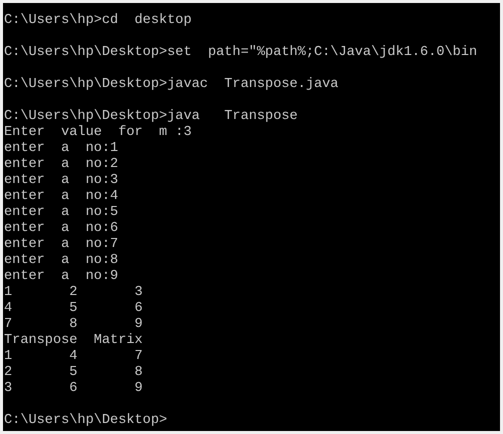 Image resolution: width=503 pixels, height=434 pixels. Describe the element at coordinates (61, 245) in the screenshot. I see `console-line: enter a no:7` at that location.